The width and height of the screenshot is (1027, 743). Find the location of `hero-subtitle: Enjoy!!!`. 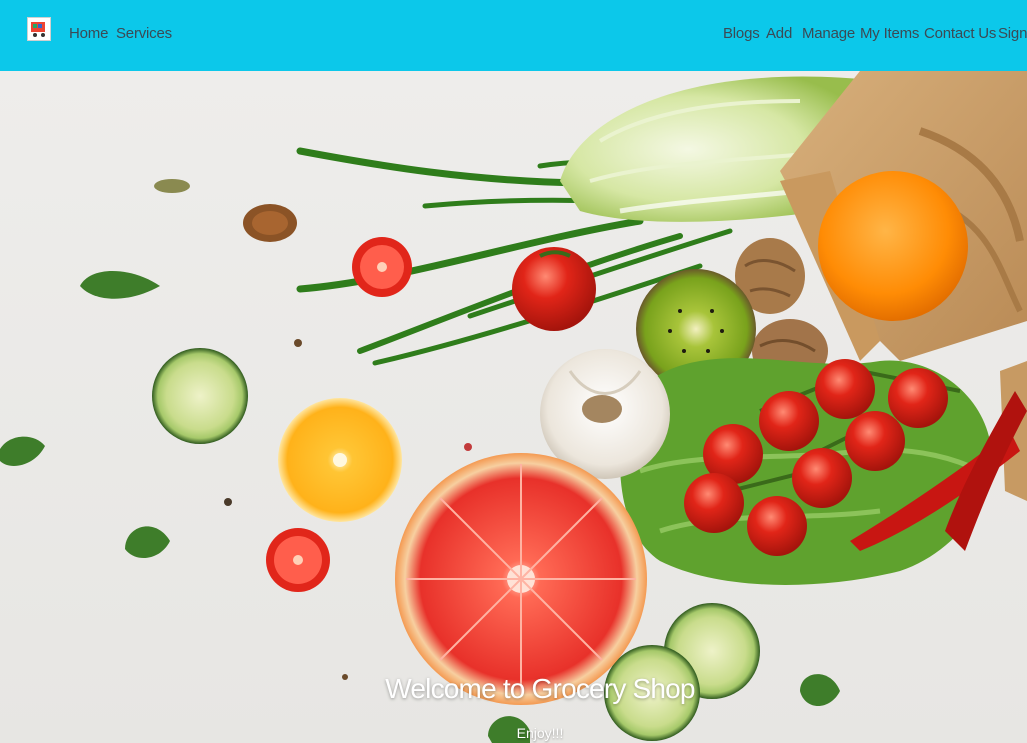

hero-subtitle: Enjoy!!! is located at coordinates (540, 733).